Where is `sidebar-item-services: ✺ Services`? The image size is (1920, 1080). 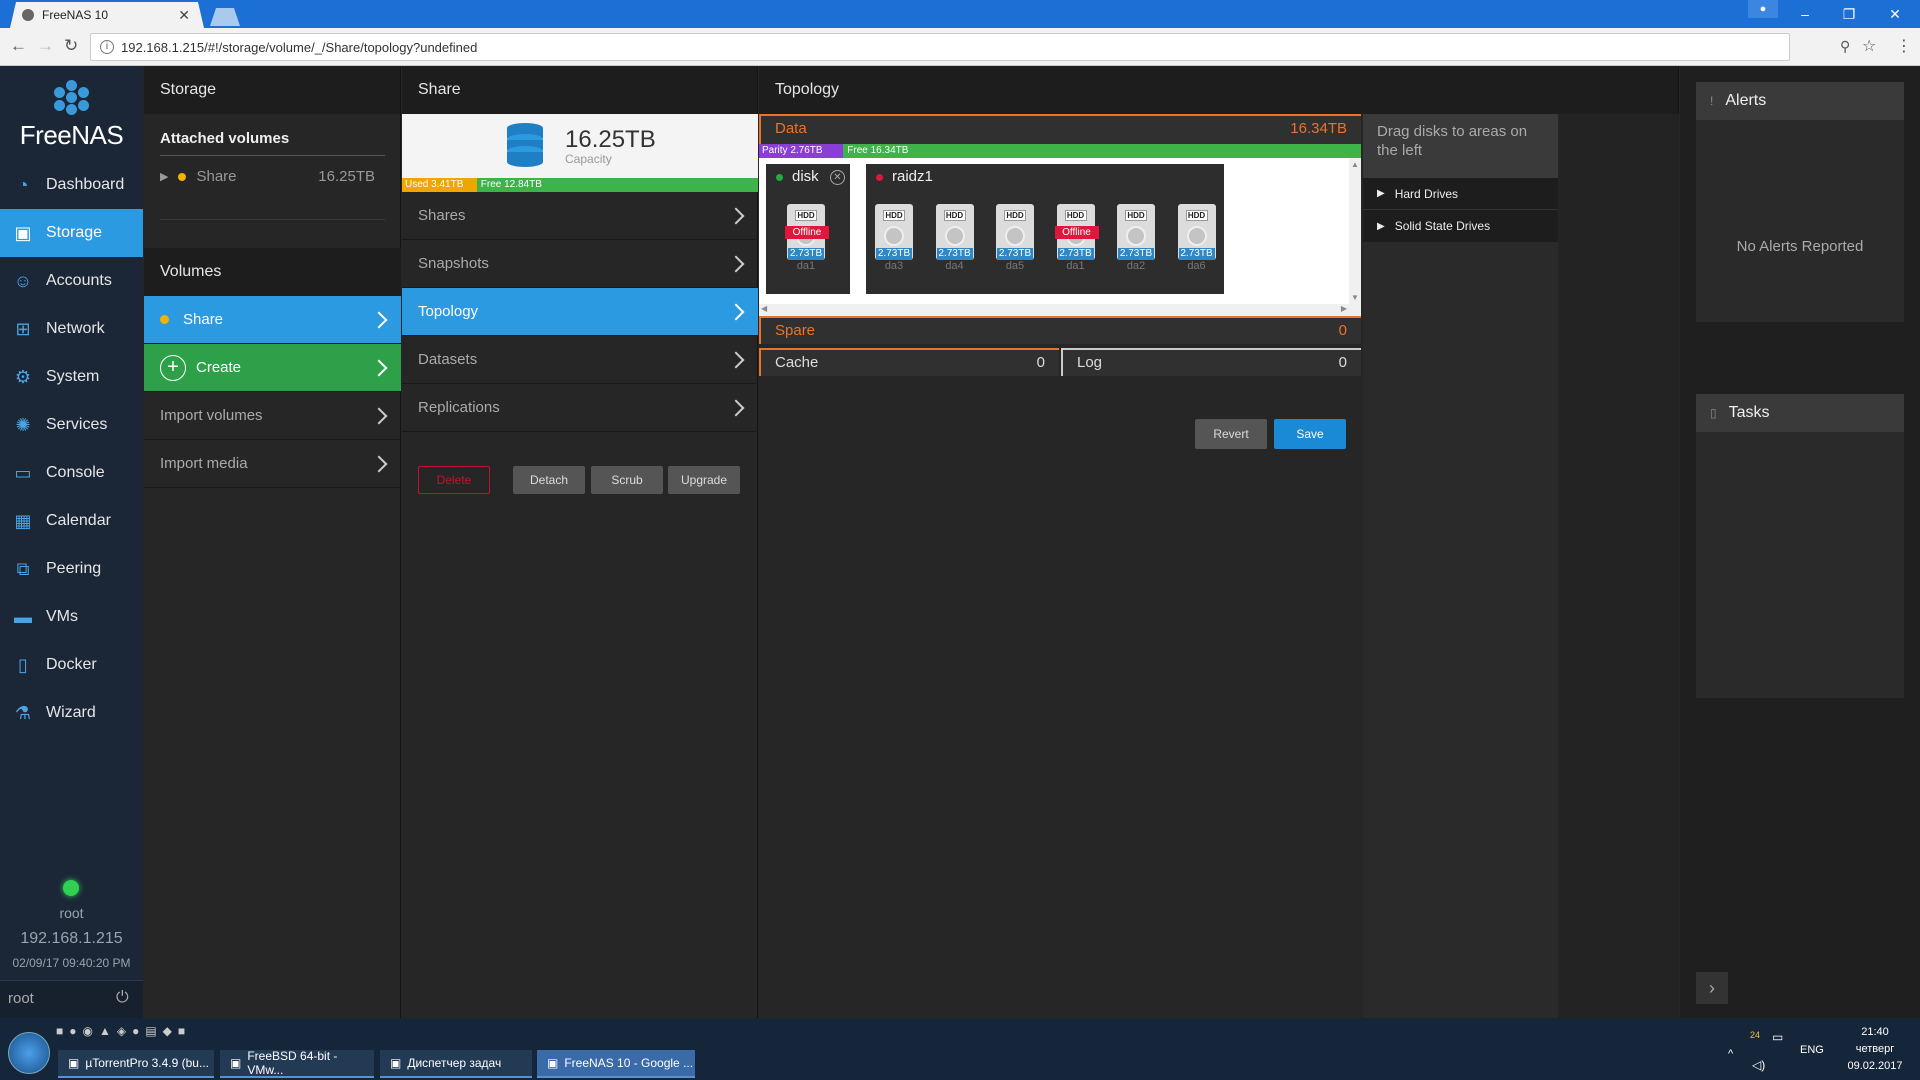
sidebar-item-services: ✺ Services is located at coordinates (71, 425).